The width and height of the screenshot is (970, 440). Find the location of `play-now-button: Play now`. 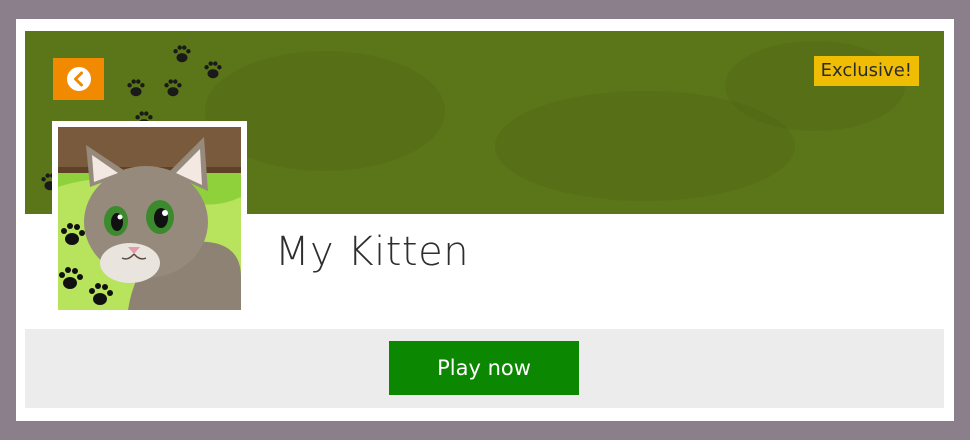

play-now-button: Play now is located at coordinates (484, 368).